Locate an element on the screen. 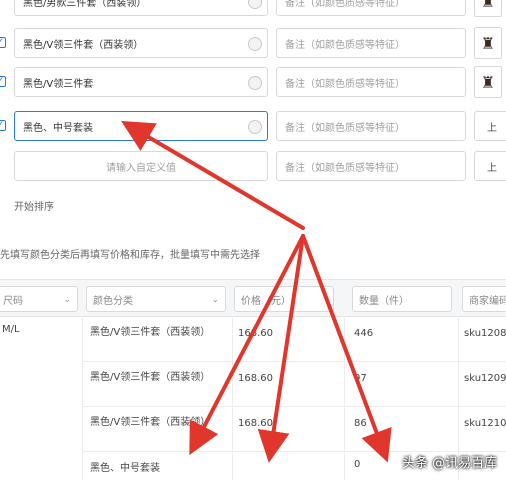 This screenshot has height=480, width=506. watermark-text: 头条 @讯易百库 is located at coordinates (450, 463).